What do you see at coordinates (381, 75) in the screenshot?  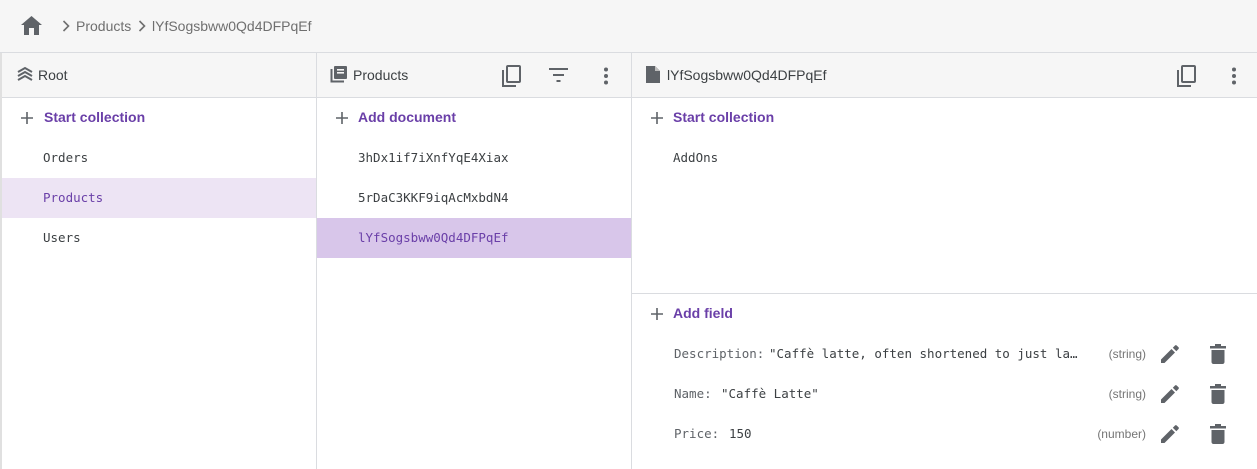 I see `products-panel-title: Products` at bounding box center [381, 75].